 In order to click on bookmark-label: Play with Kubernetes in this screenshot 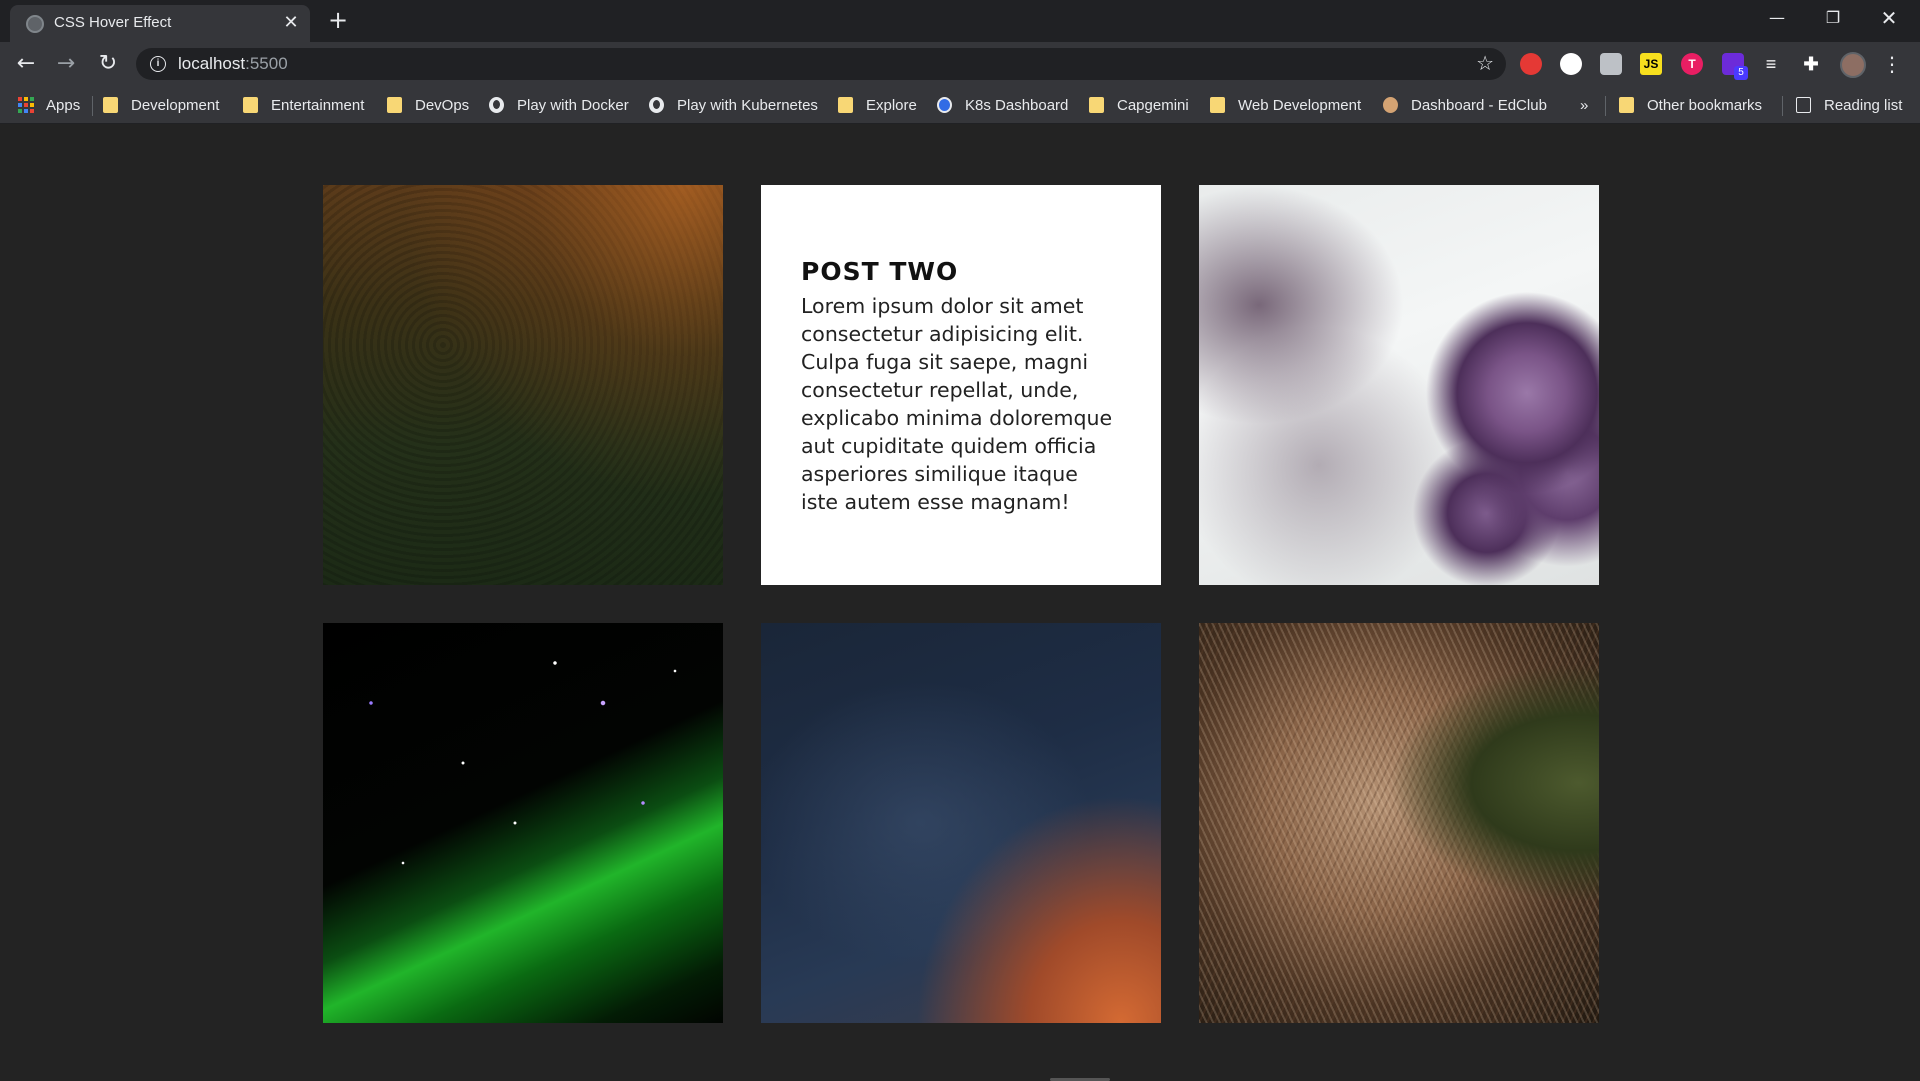, I will do `click(747, 105)`.